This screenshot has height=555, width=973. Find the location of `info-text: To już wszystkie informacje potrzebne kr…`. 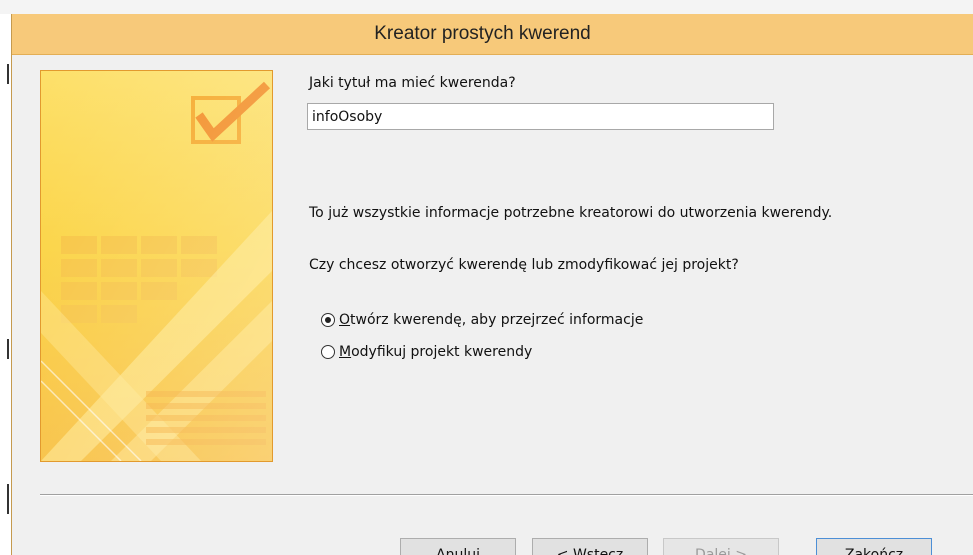

info-text: To już wszystkie informacje potrzebne kr… is located at coordinates (571, 213).